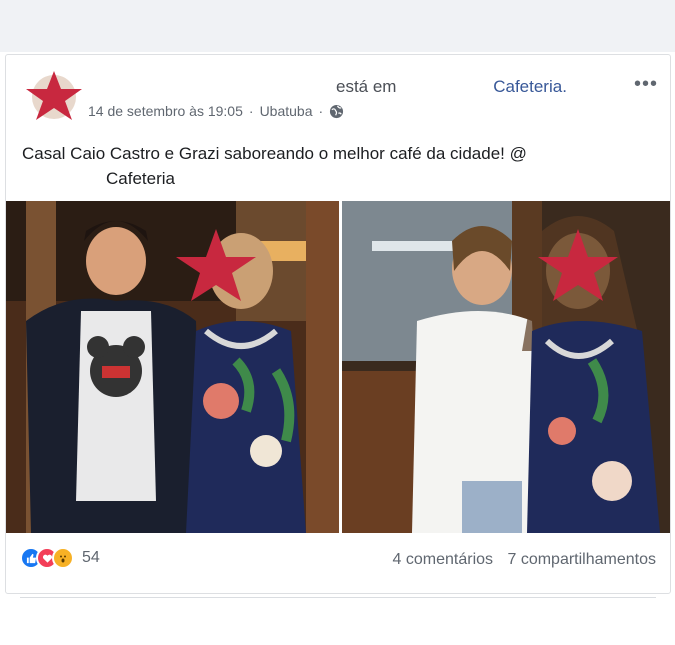  I want to click on reaction-count: 54, so click(91, 557).